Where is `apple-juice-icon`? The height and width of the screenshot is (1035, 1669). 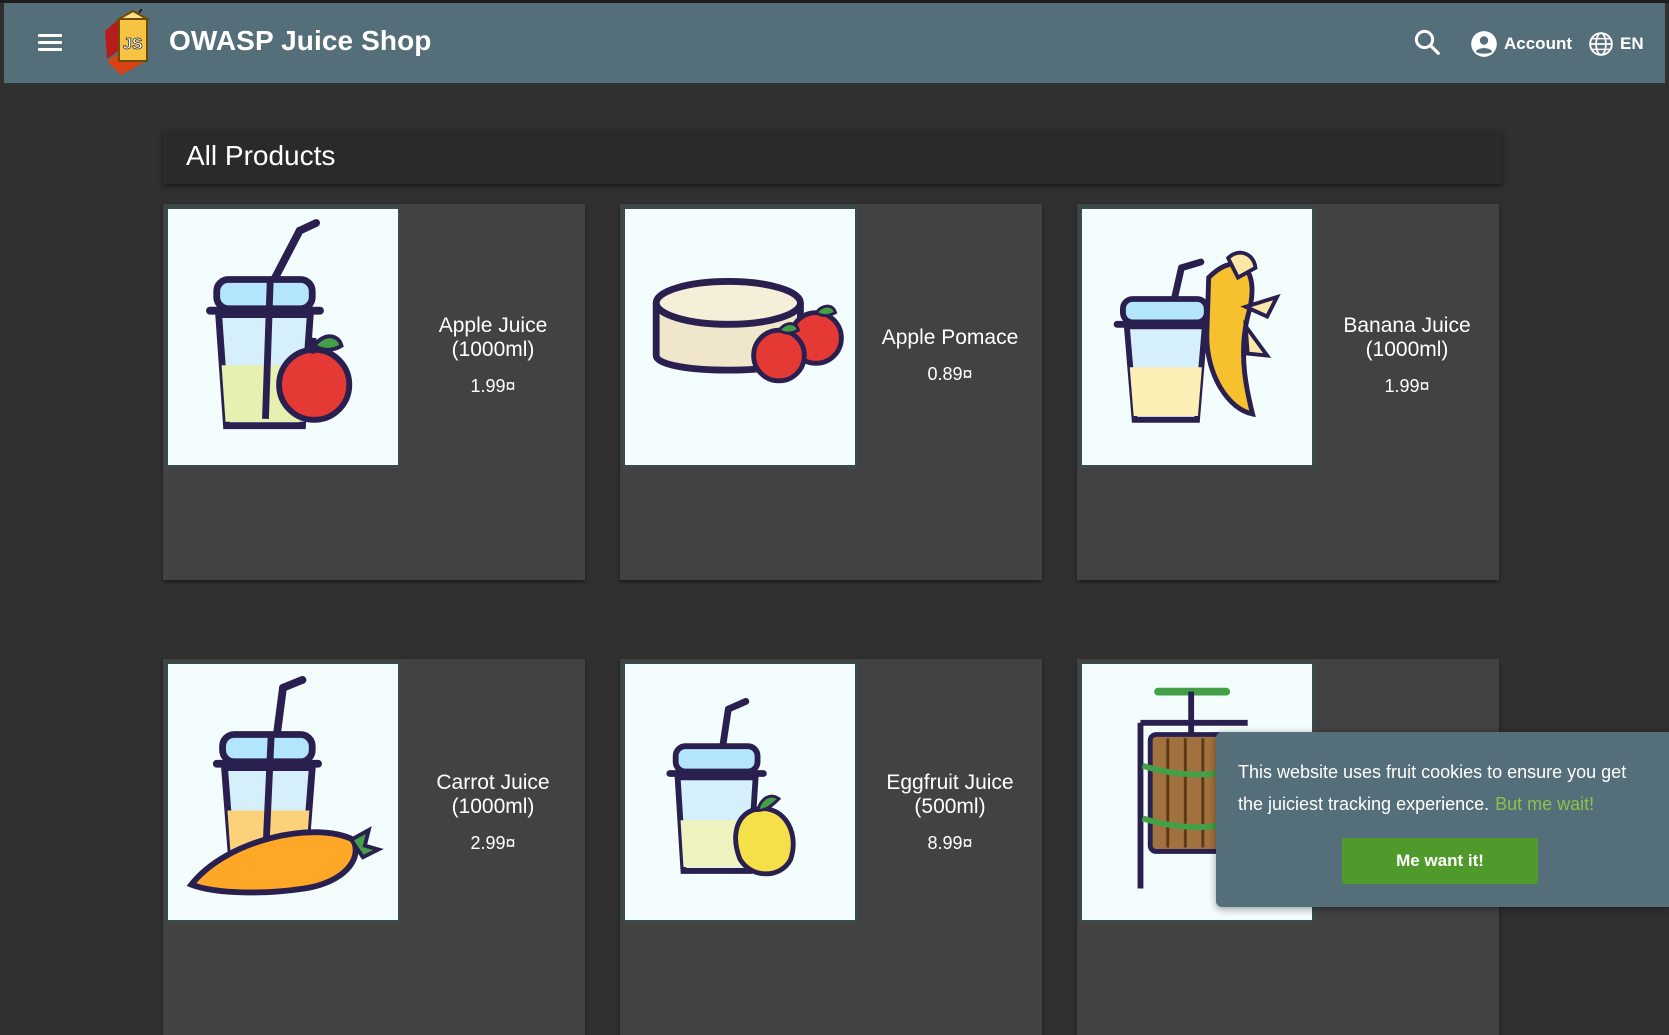 apple-juice-icon is located at coordinates (279, 324).